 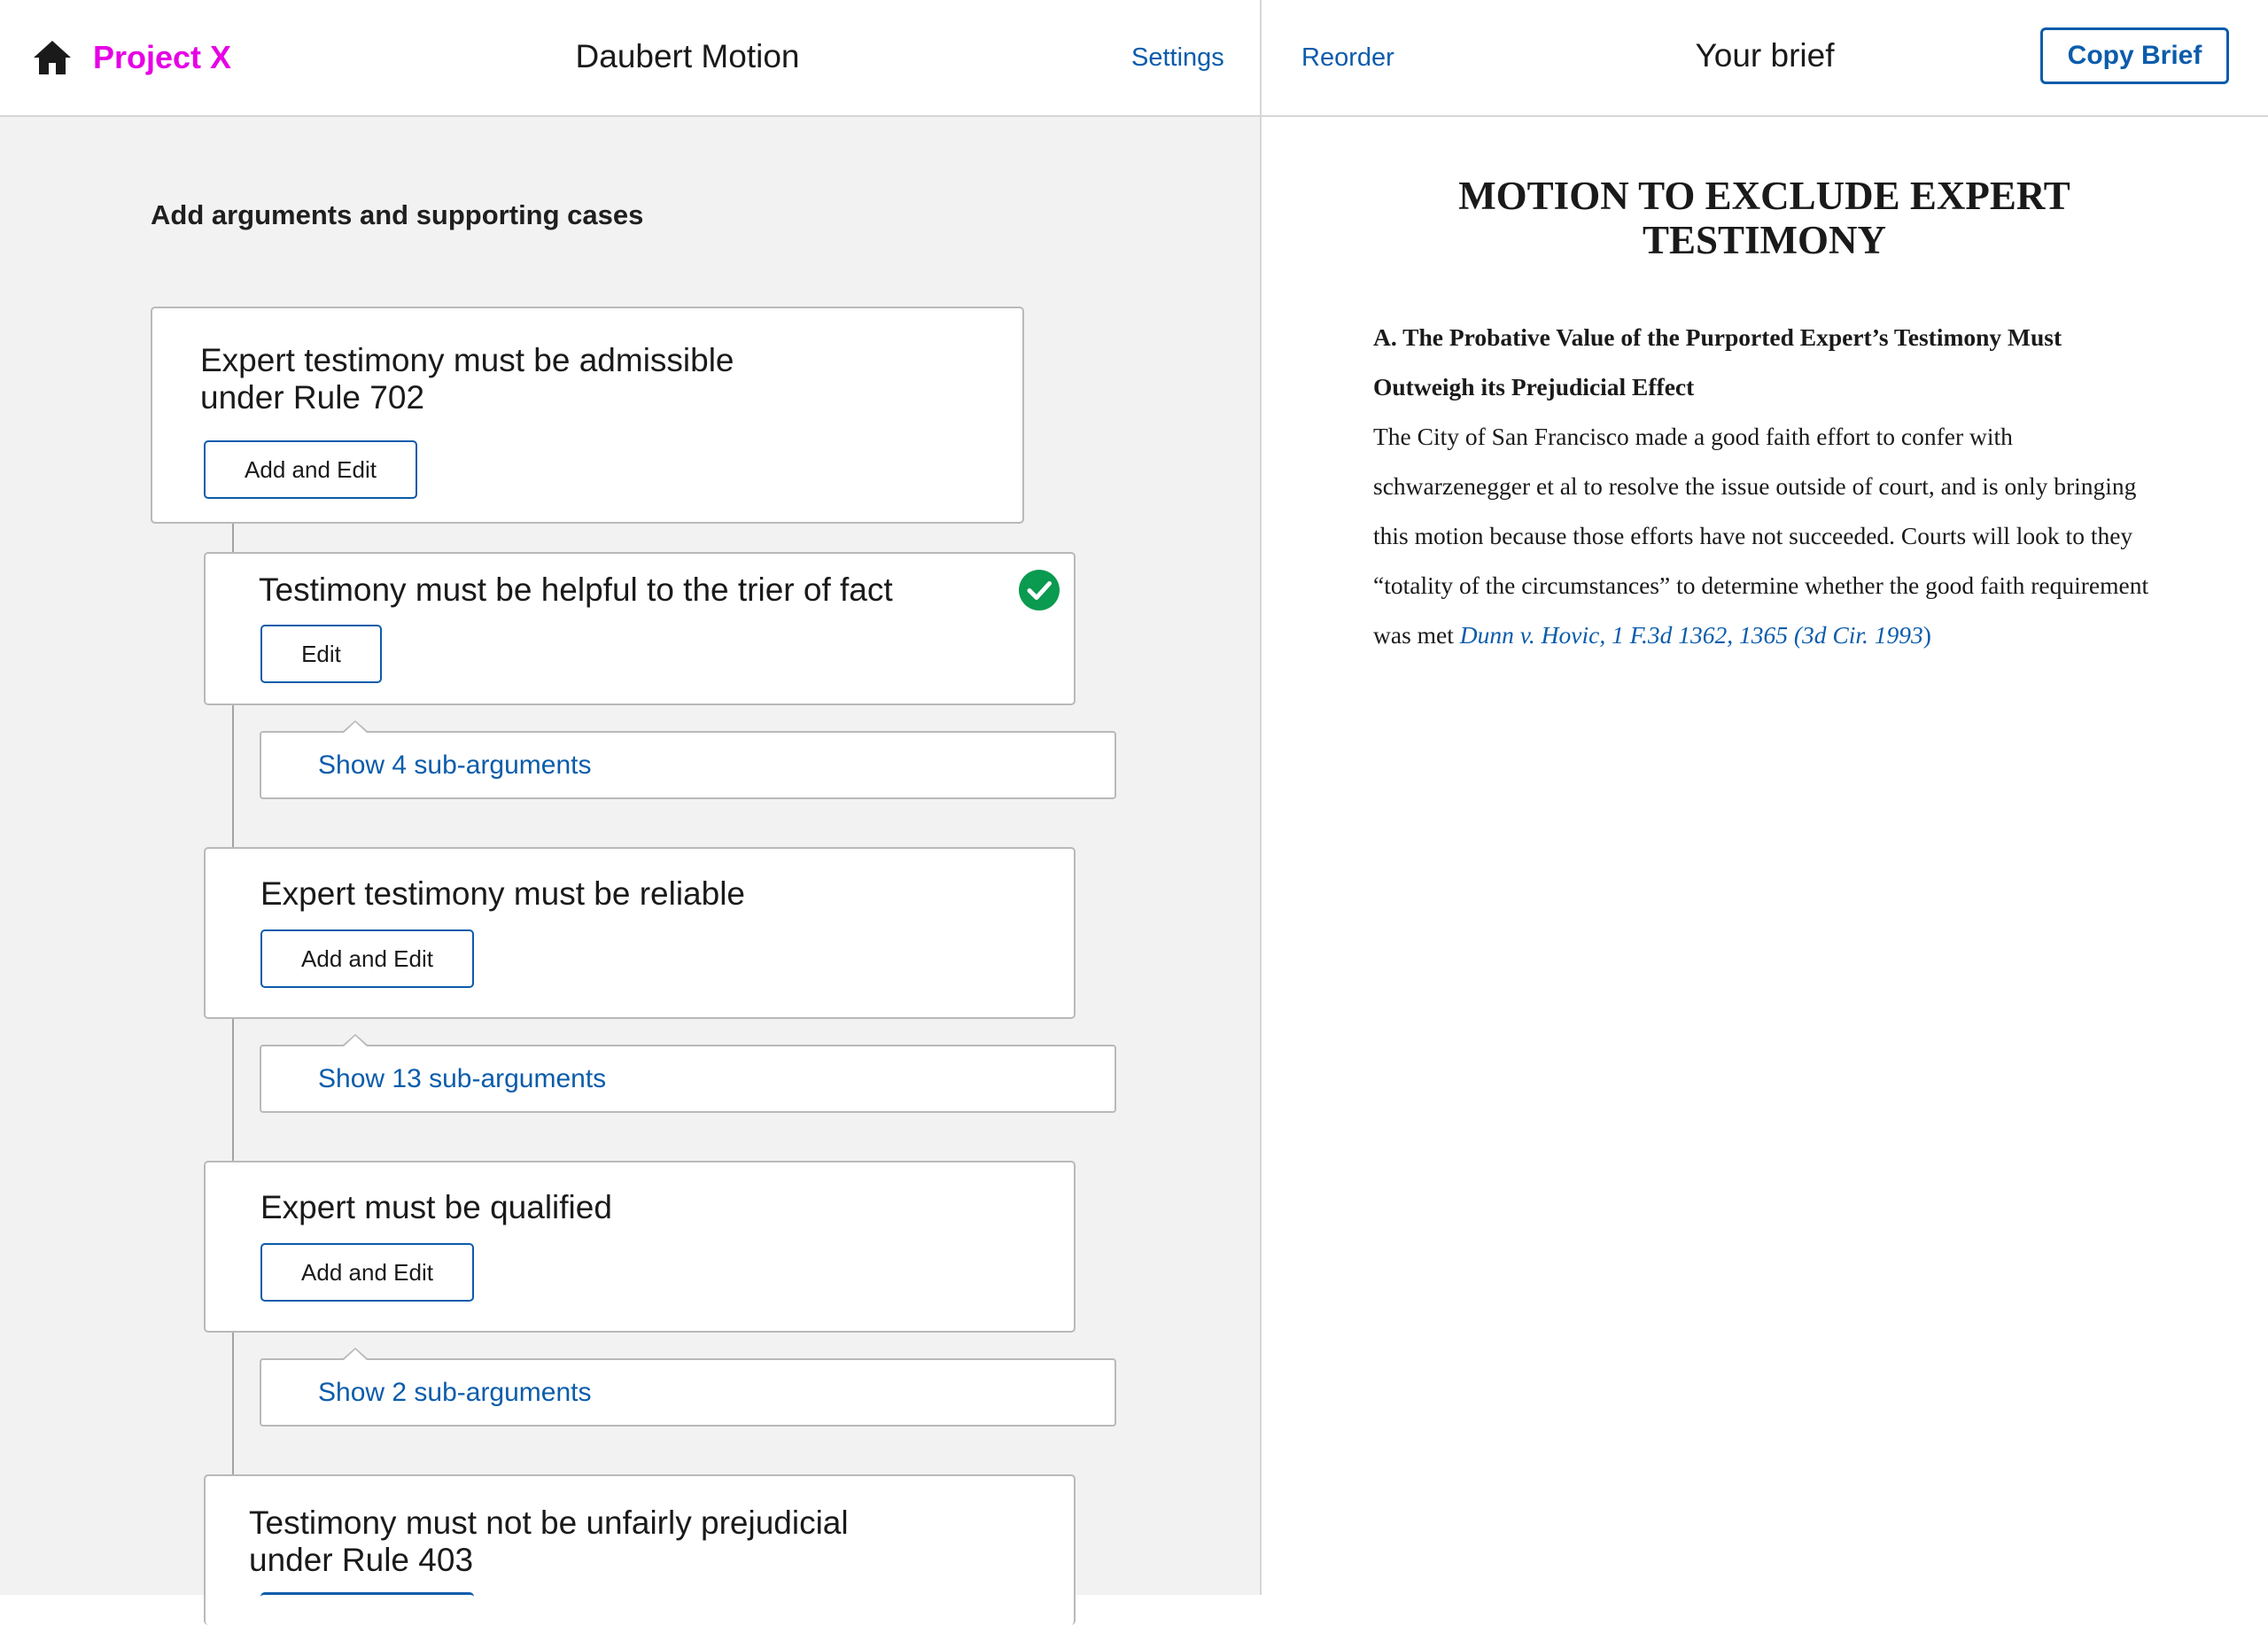 I want to click on copy-brief-button: Copy Brief, so click(x=2134, y=55).